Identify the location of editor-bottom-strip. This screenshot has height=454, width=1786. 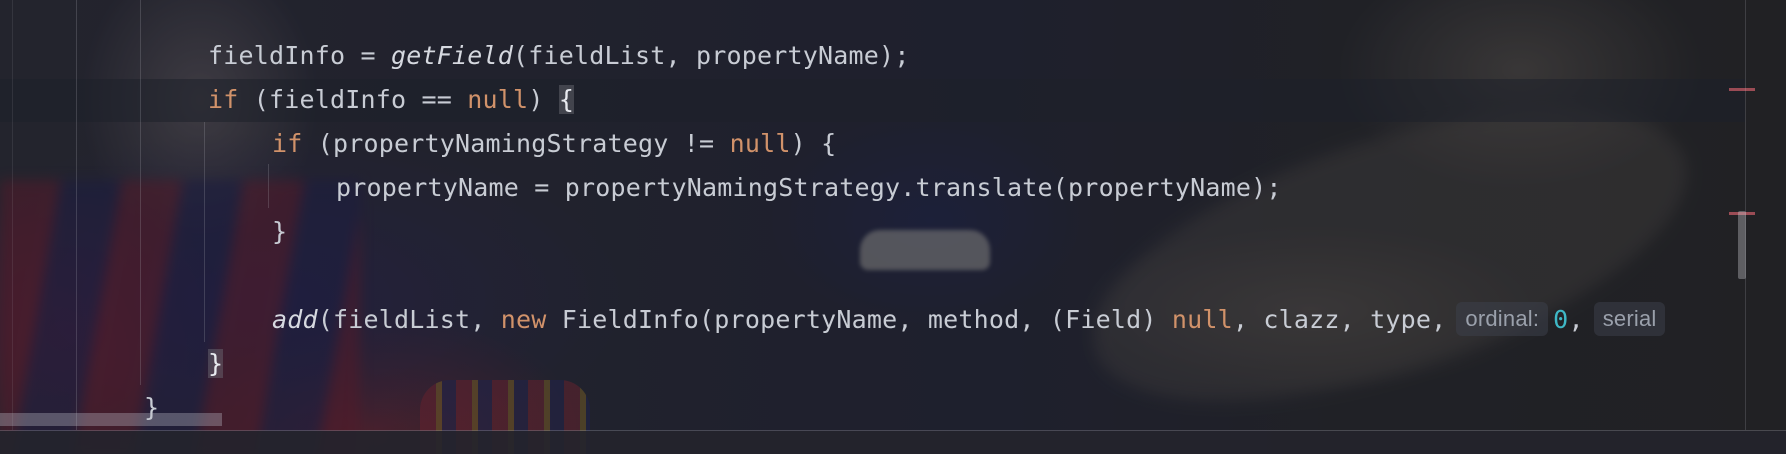
(893, 442).